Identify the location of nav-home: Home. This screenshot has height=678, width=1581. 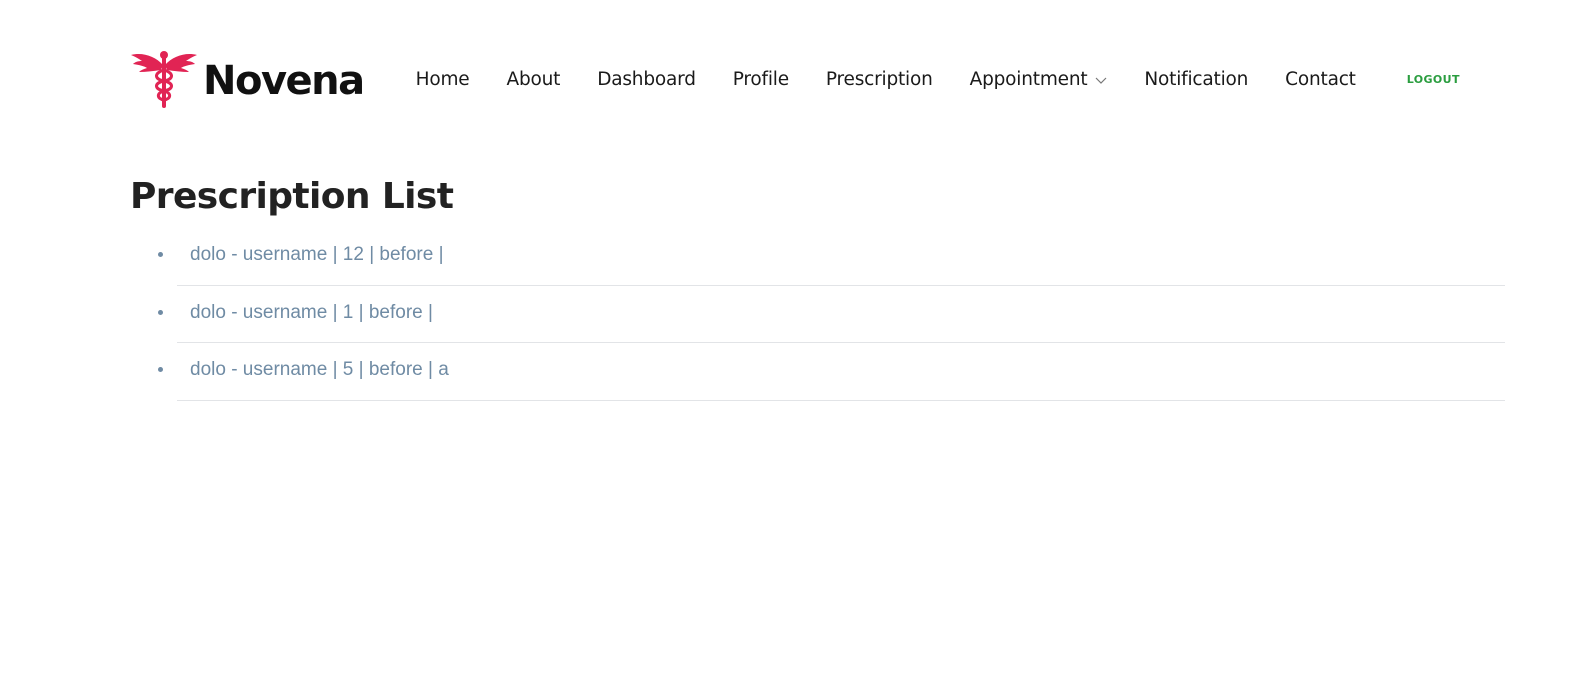
(443, 79).